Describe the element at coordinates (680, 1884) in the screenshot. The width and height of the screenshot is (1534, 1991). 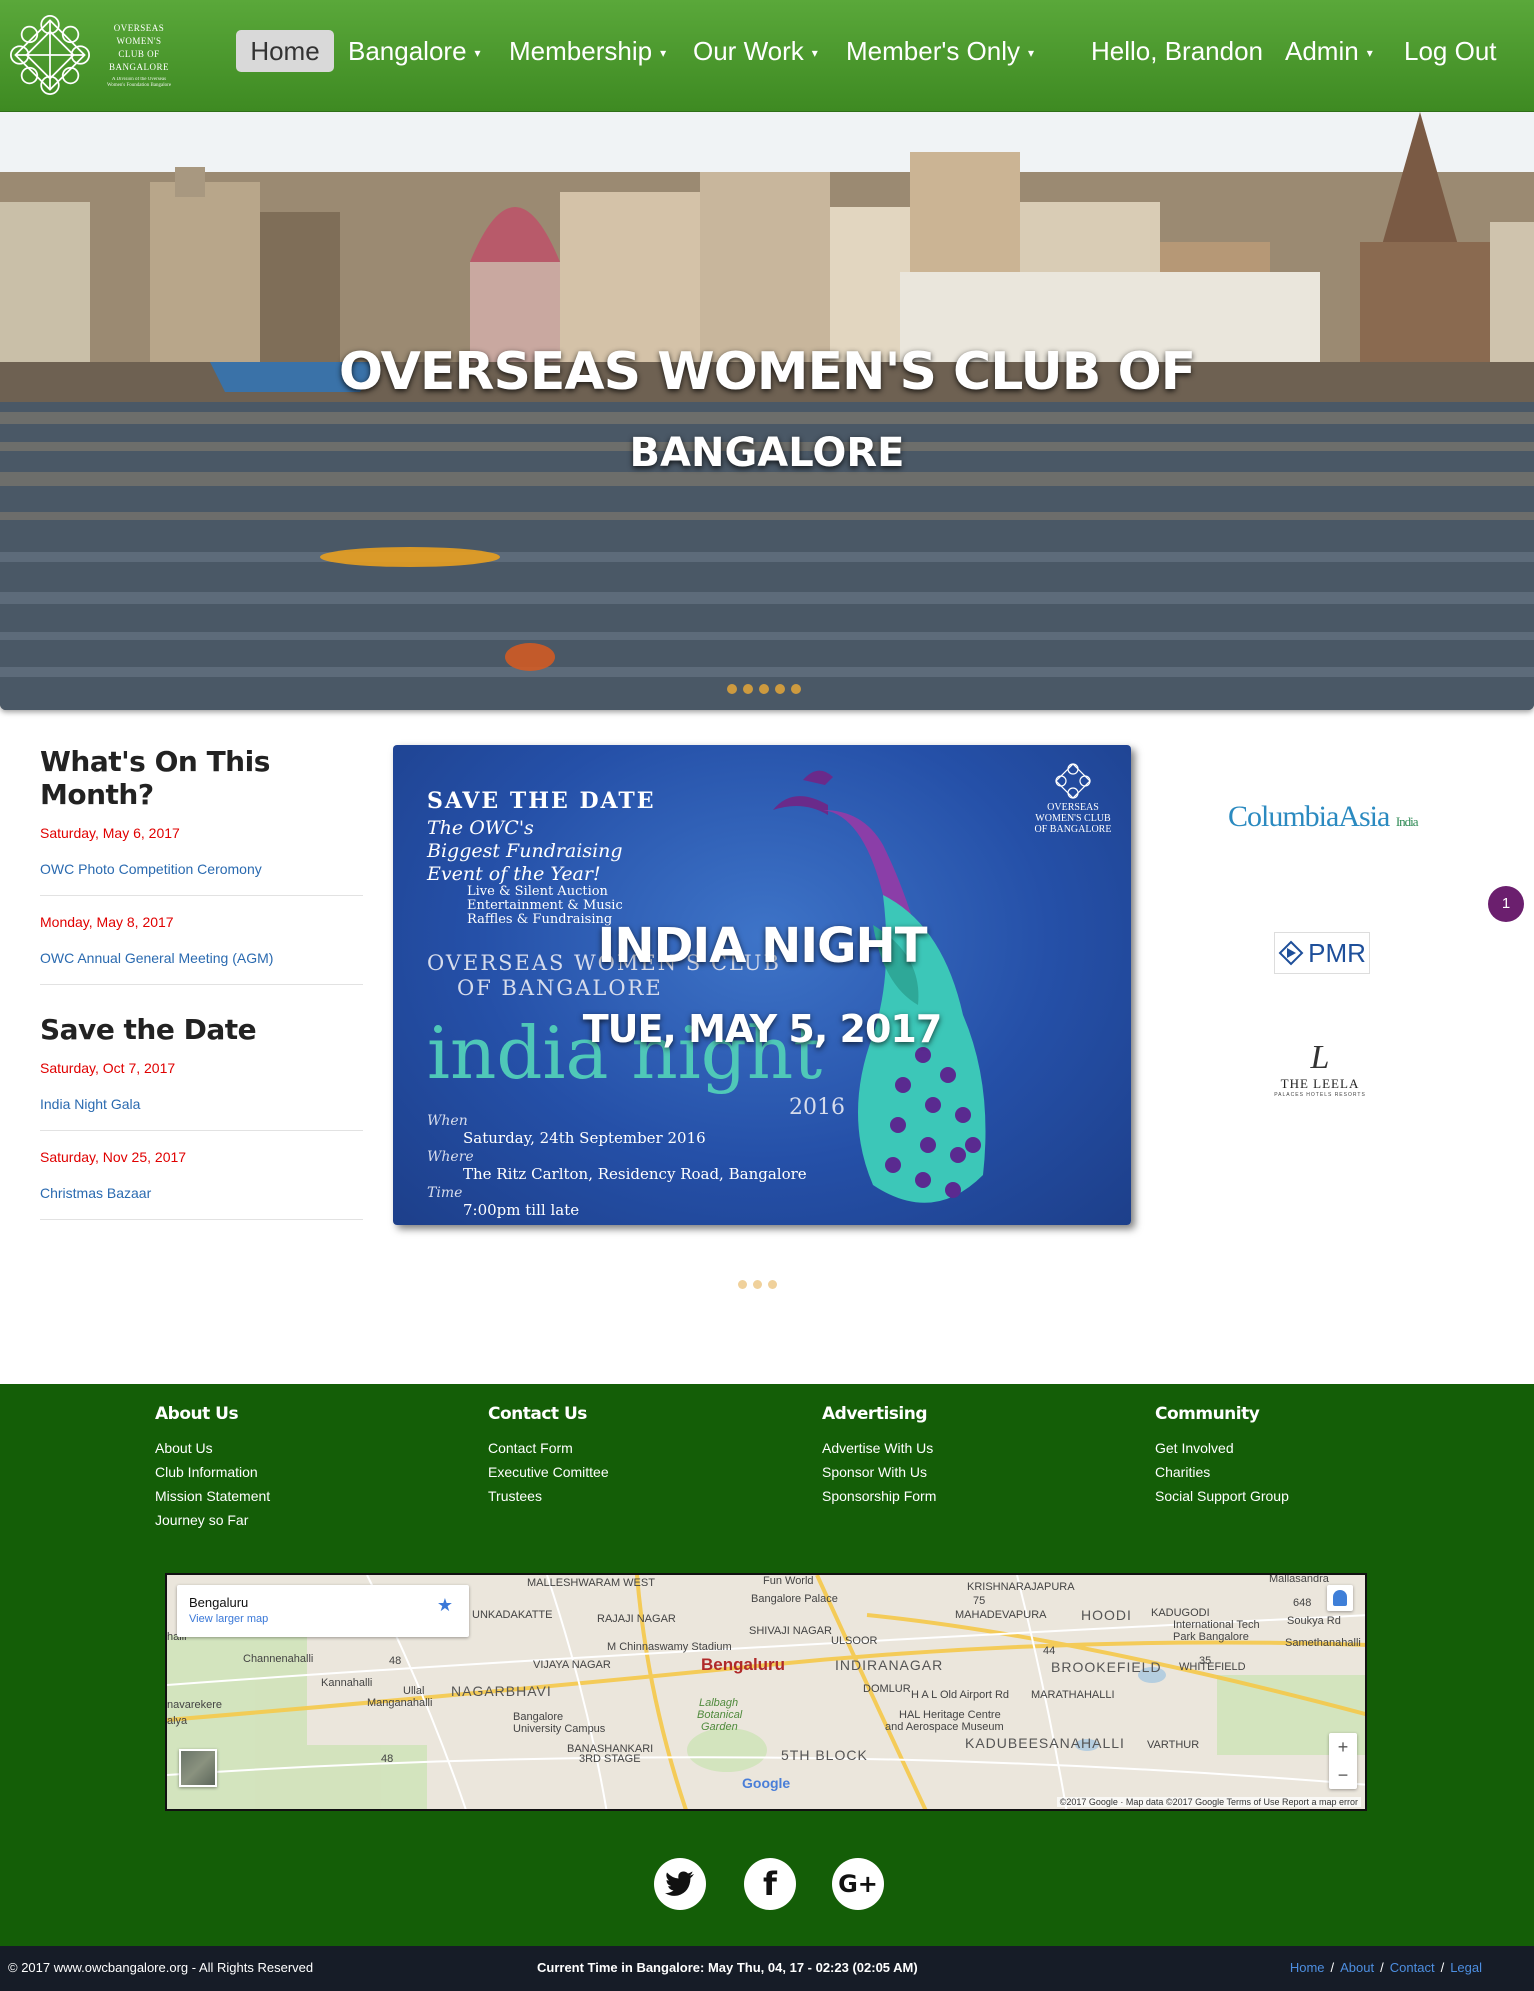
I see `twitter-button` at that location.